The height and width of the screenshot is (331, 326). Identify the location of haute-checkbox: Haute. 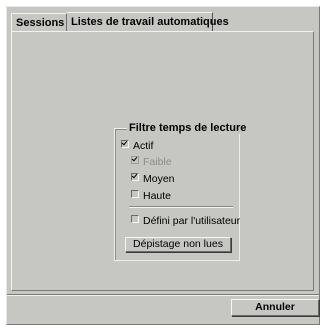
(151, 196).